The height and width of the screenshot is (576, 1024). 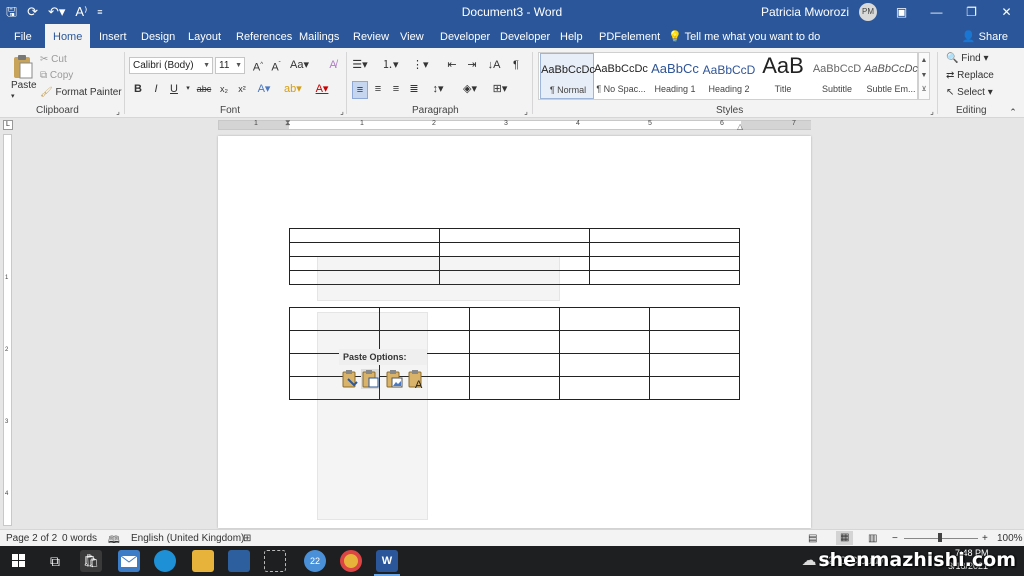 I want to click on tab-home: Home, so click(x=68, y=36).